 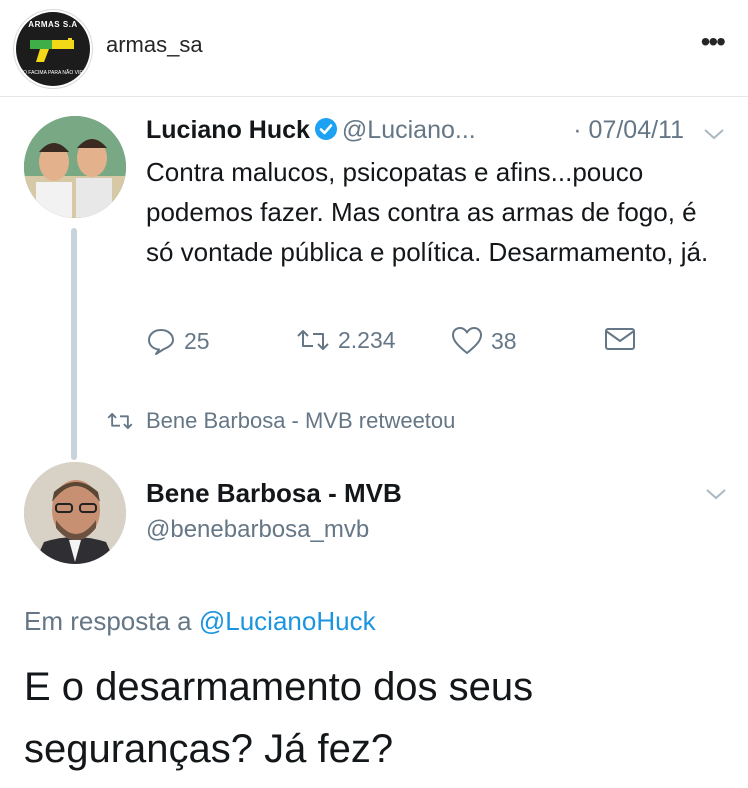 I want to click on more-options-icon: •••, so click(x=713, y=42).